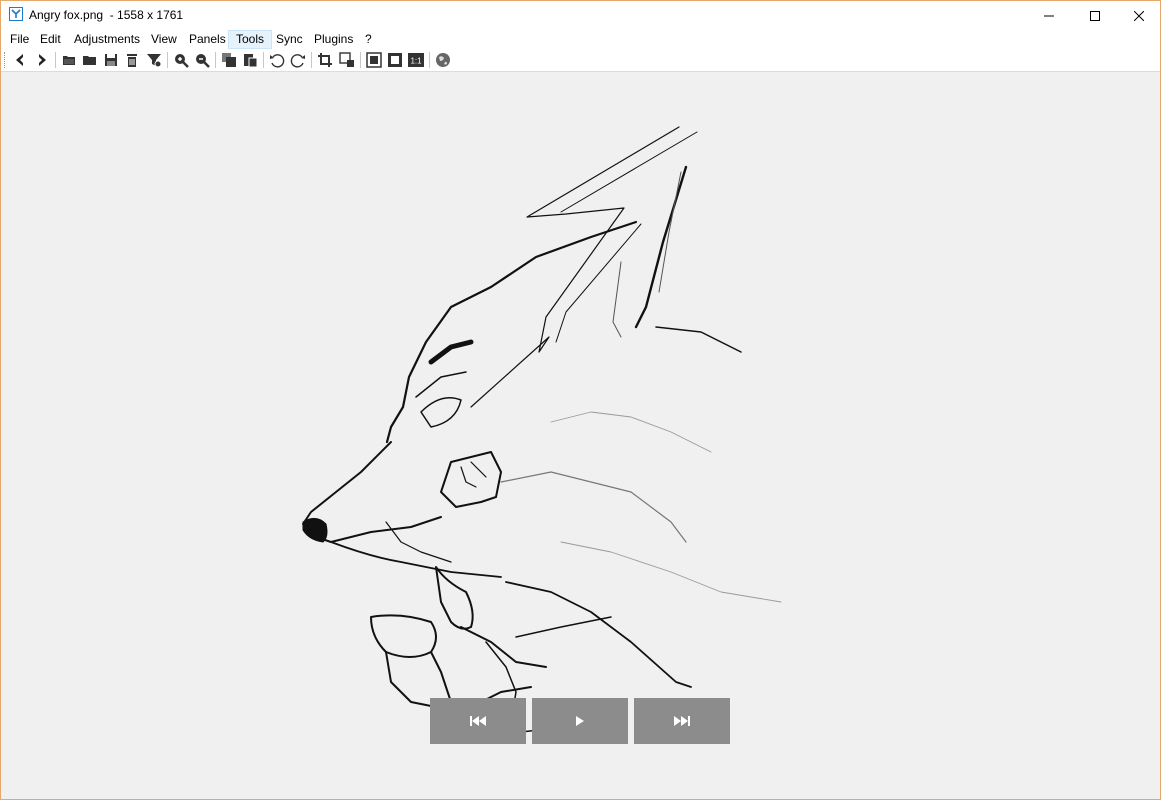 The image size is (1161, 800). I want to click on save-icon, so click(111, 60).